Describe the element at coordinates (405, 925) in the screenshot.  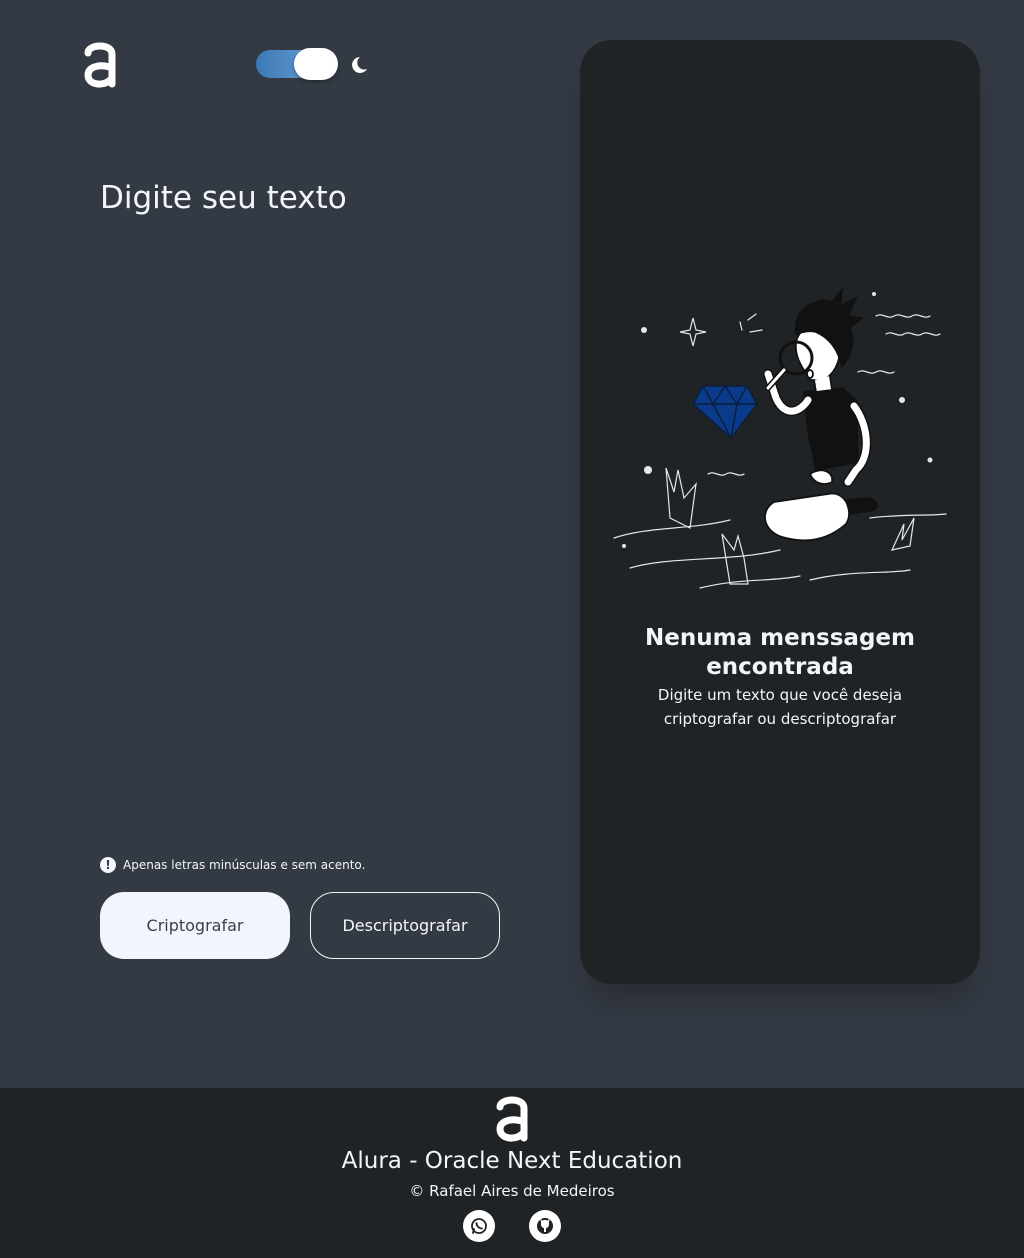
I see `decrypt-button: Descriptografar` at that location.